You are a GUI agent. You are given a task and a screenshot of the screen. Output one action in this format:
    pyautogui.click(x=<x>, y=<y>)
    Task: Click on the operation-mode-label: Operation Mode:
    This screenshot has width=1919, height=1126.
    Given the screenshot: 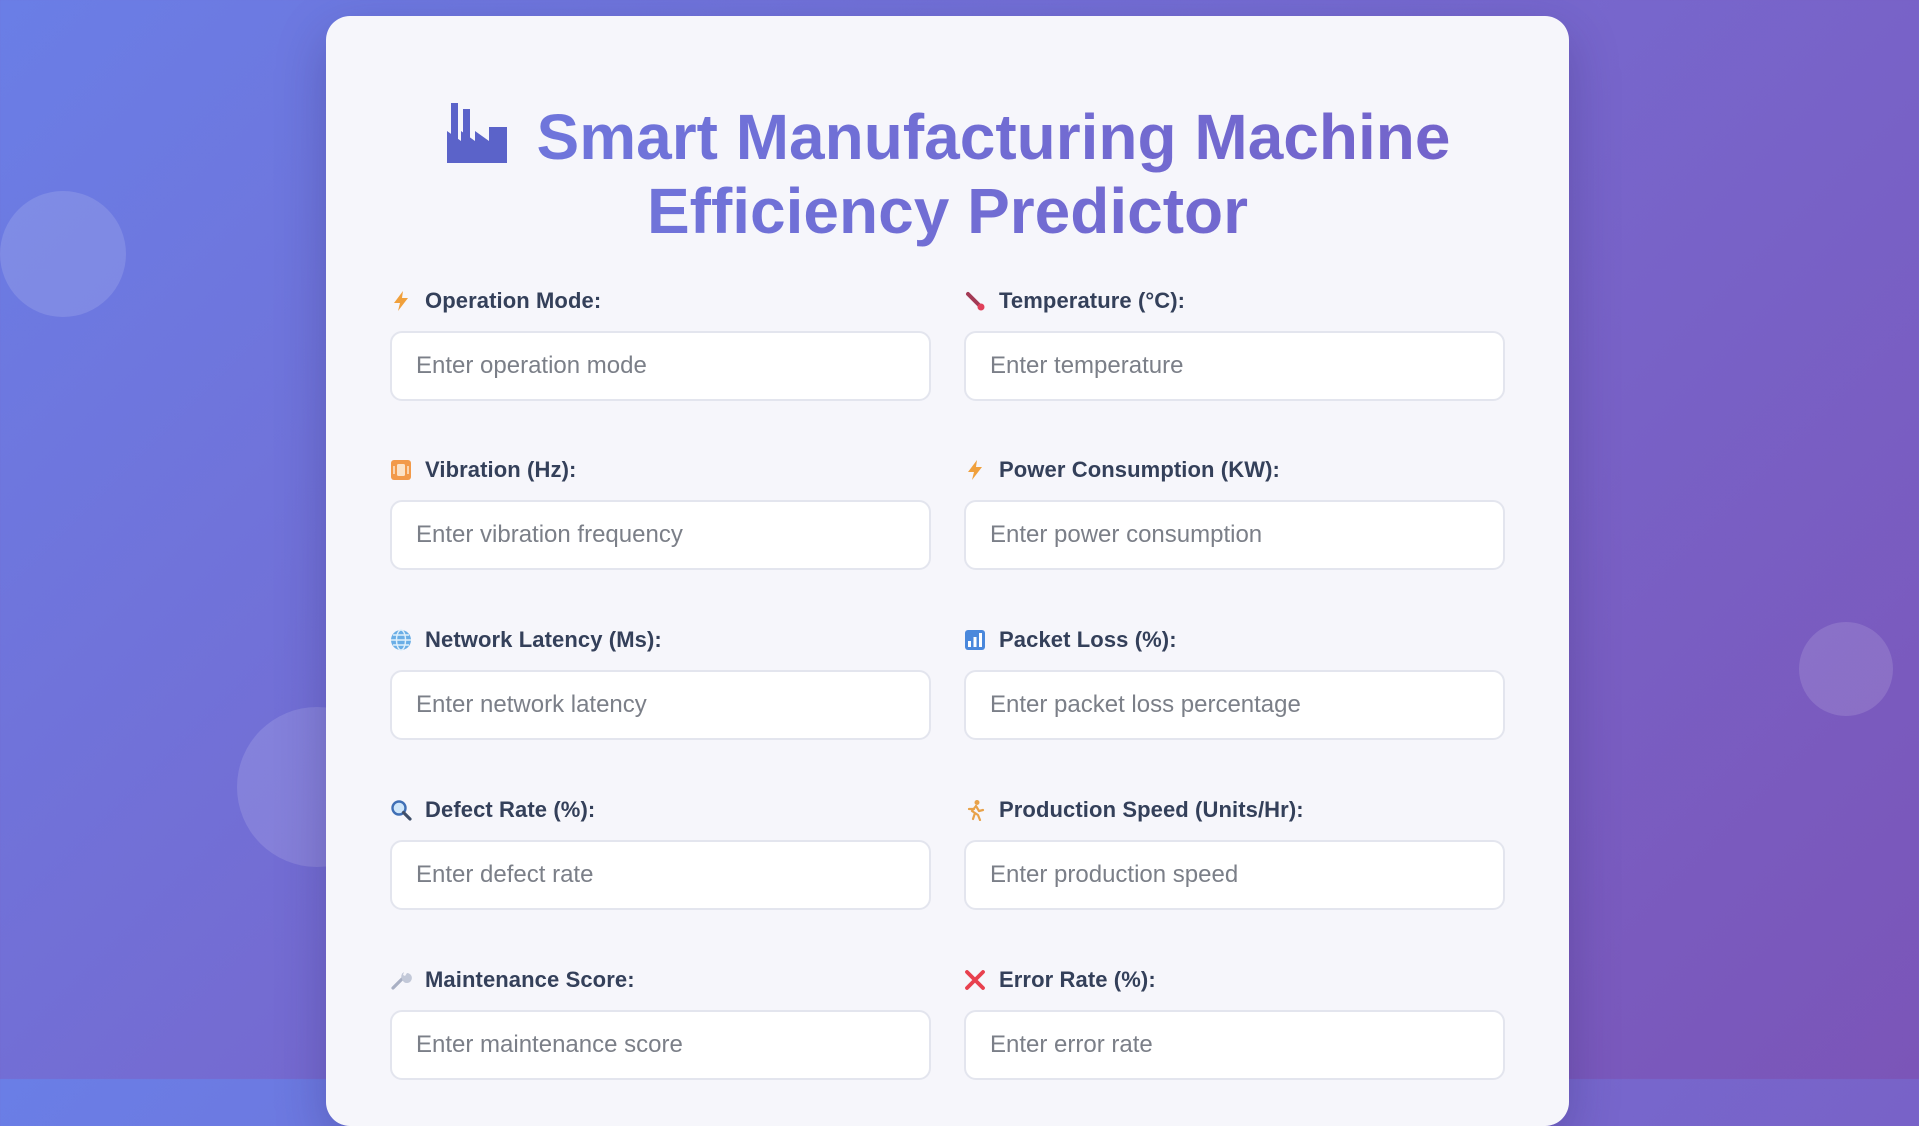 What is the action you would take?
    pyautogui.click(x=513, y=300)
    